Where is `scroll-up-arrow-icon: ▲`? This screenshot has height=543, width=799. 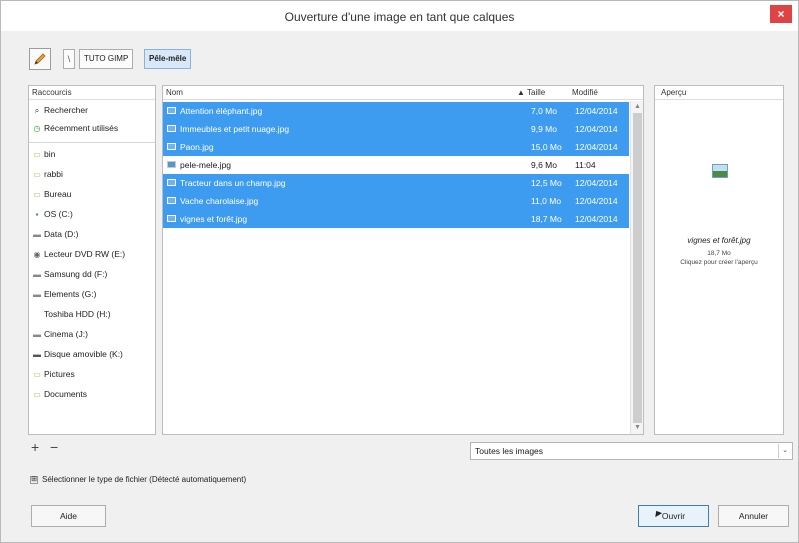 scroll-up-arrow-icon: ▲ is located at coordinates (637, 107).